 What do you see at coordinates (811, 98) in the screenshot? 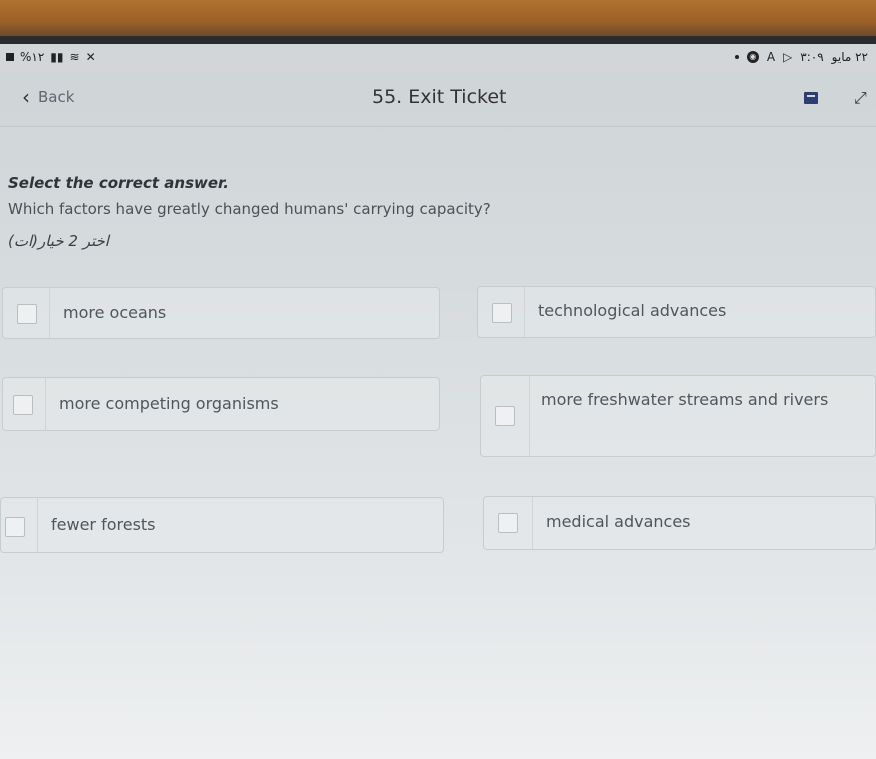
I see `calculator-icon` at bounding box center [811, 98].